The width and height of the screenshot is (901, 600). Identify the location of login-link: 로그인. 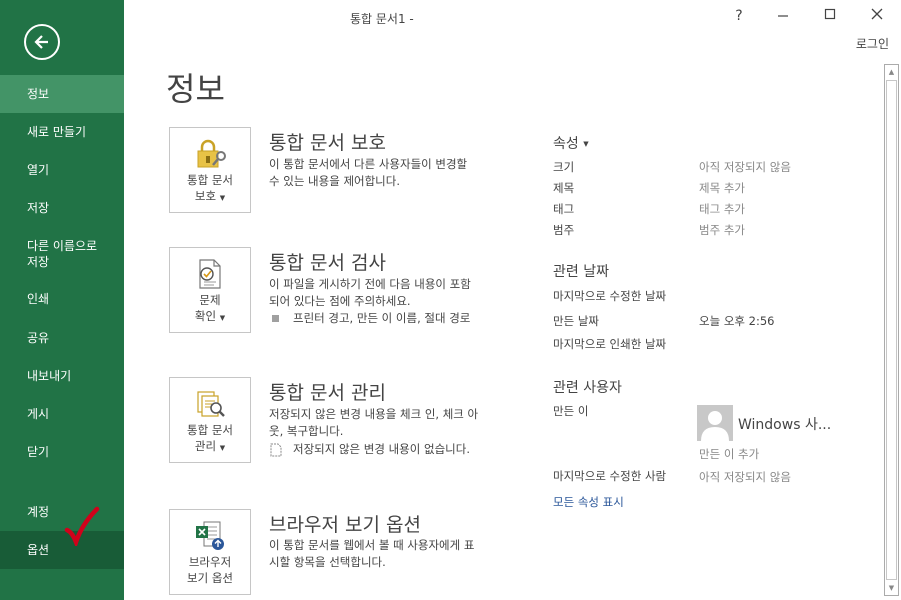
(872, 43).